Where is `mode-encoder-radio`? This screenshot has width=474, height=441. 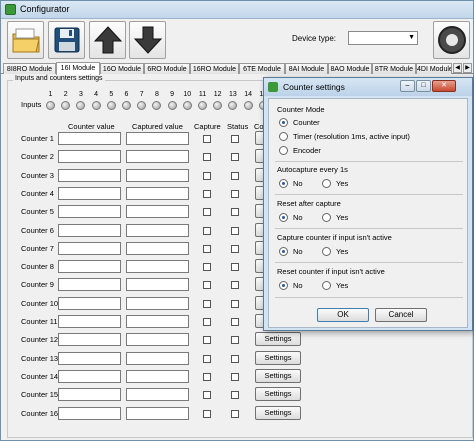 mode-encoder-radio is located at coordinates (283, 150).